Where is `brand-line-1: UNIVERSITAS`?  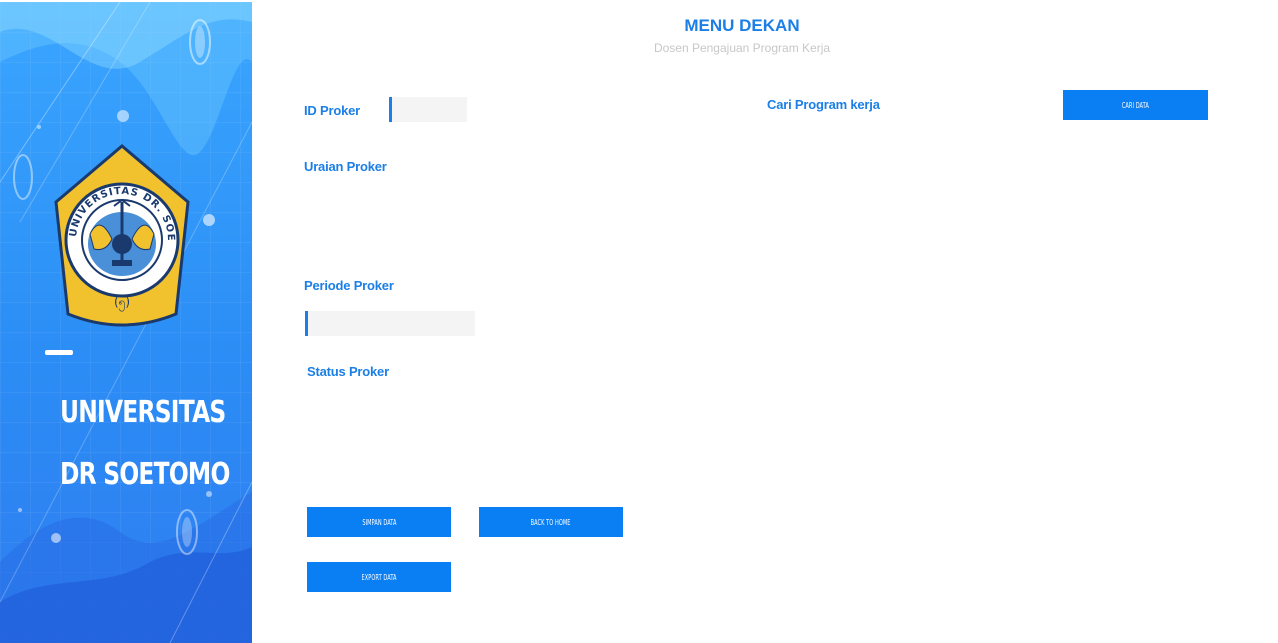 brand-line-1: UNIVERSITAS is located at coordinates (143, 412).